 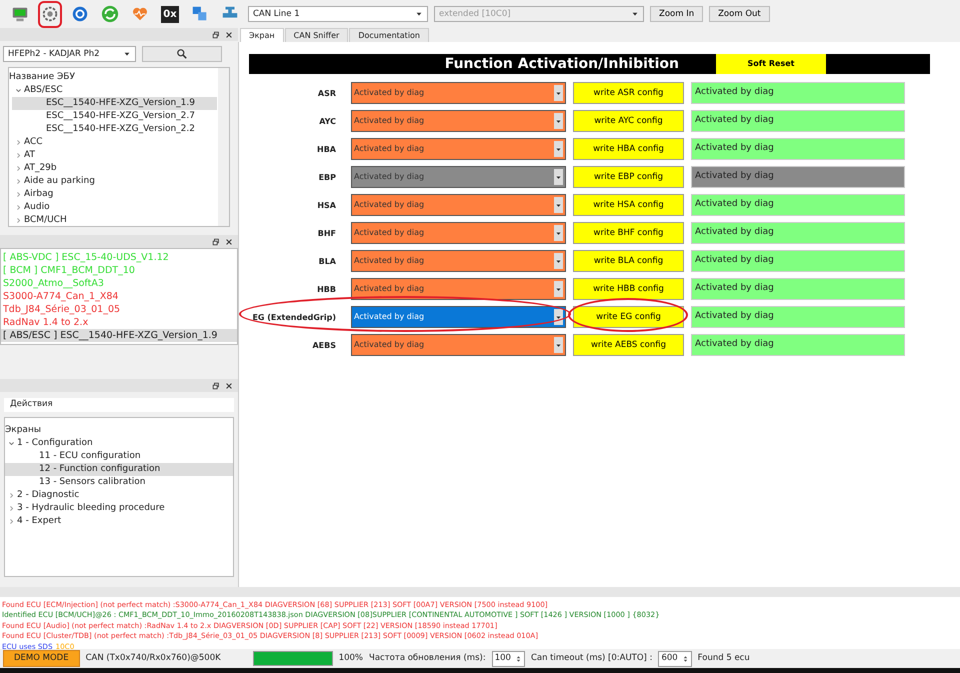 What do you see at coordinates (561, 64) in the screenshot?
I see `screen-title: Function Activation/Inhibition` at bounding box center [561, 64].